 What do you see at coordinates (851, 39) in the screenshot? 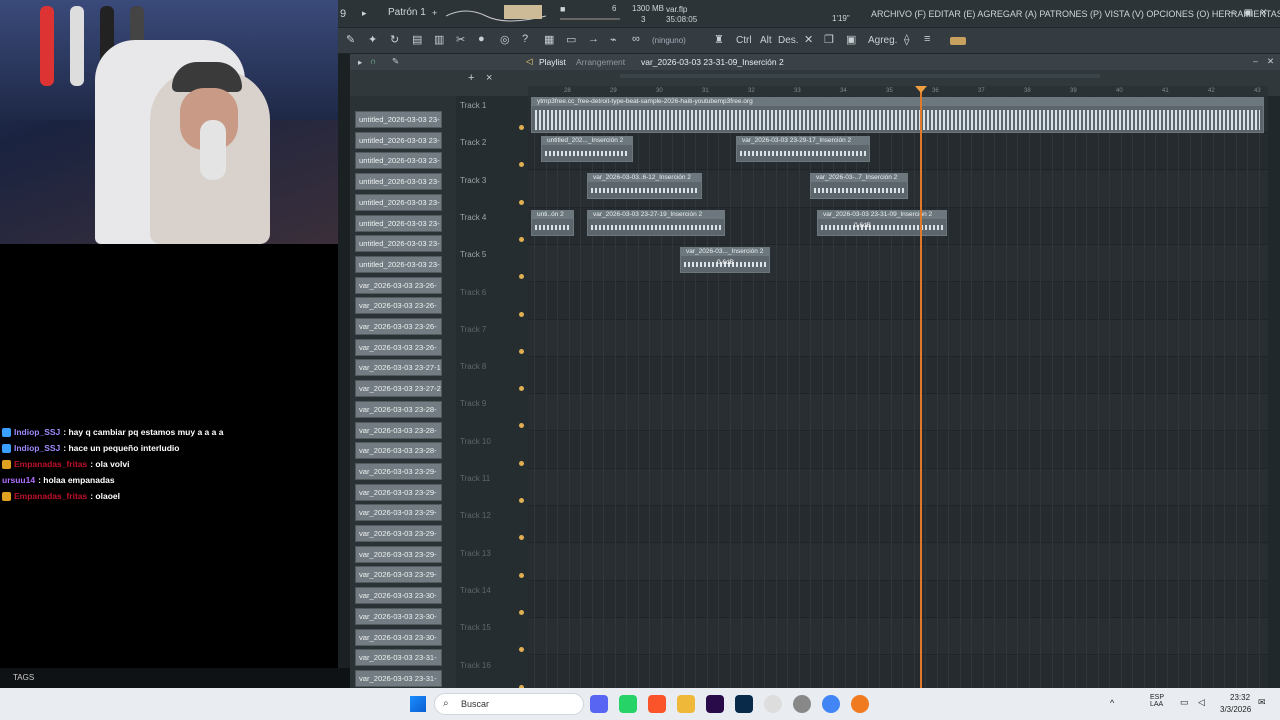
I see `paste-icon: ▣` at bounding box center [851, 39].